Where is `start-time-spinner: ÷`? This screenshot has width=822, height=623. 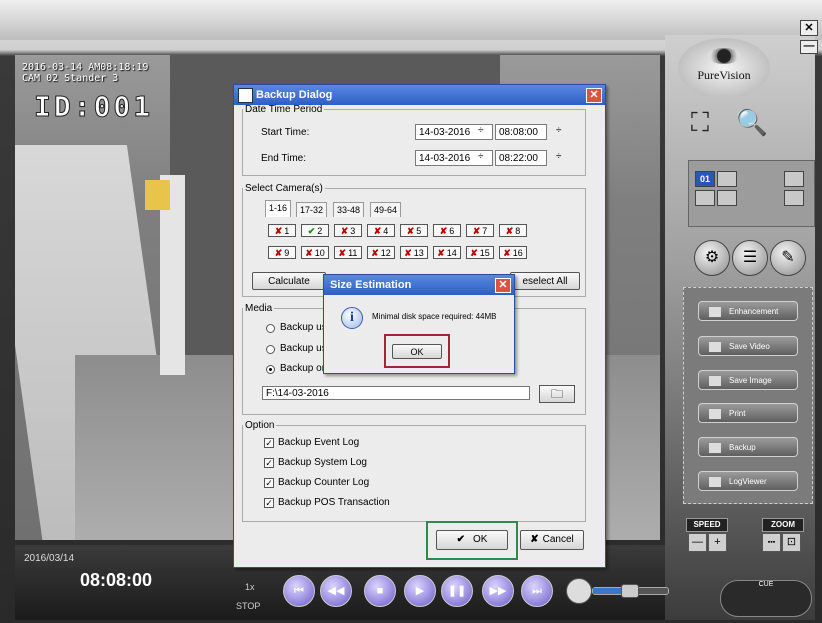
start-time-spinner: ÷ is located at coordinates (559, 130).